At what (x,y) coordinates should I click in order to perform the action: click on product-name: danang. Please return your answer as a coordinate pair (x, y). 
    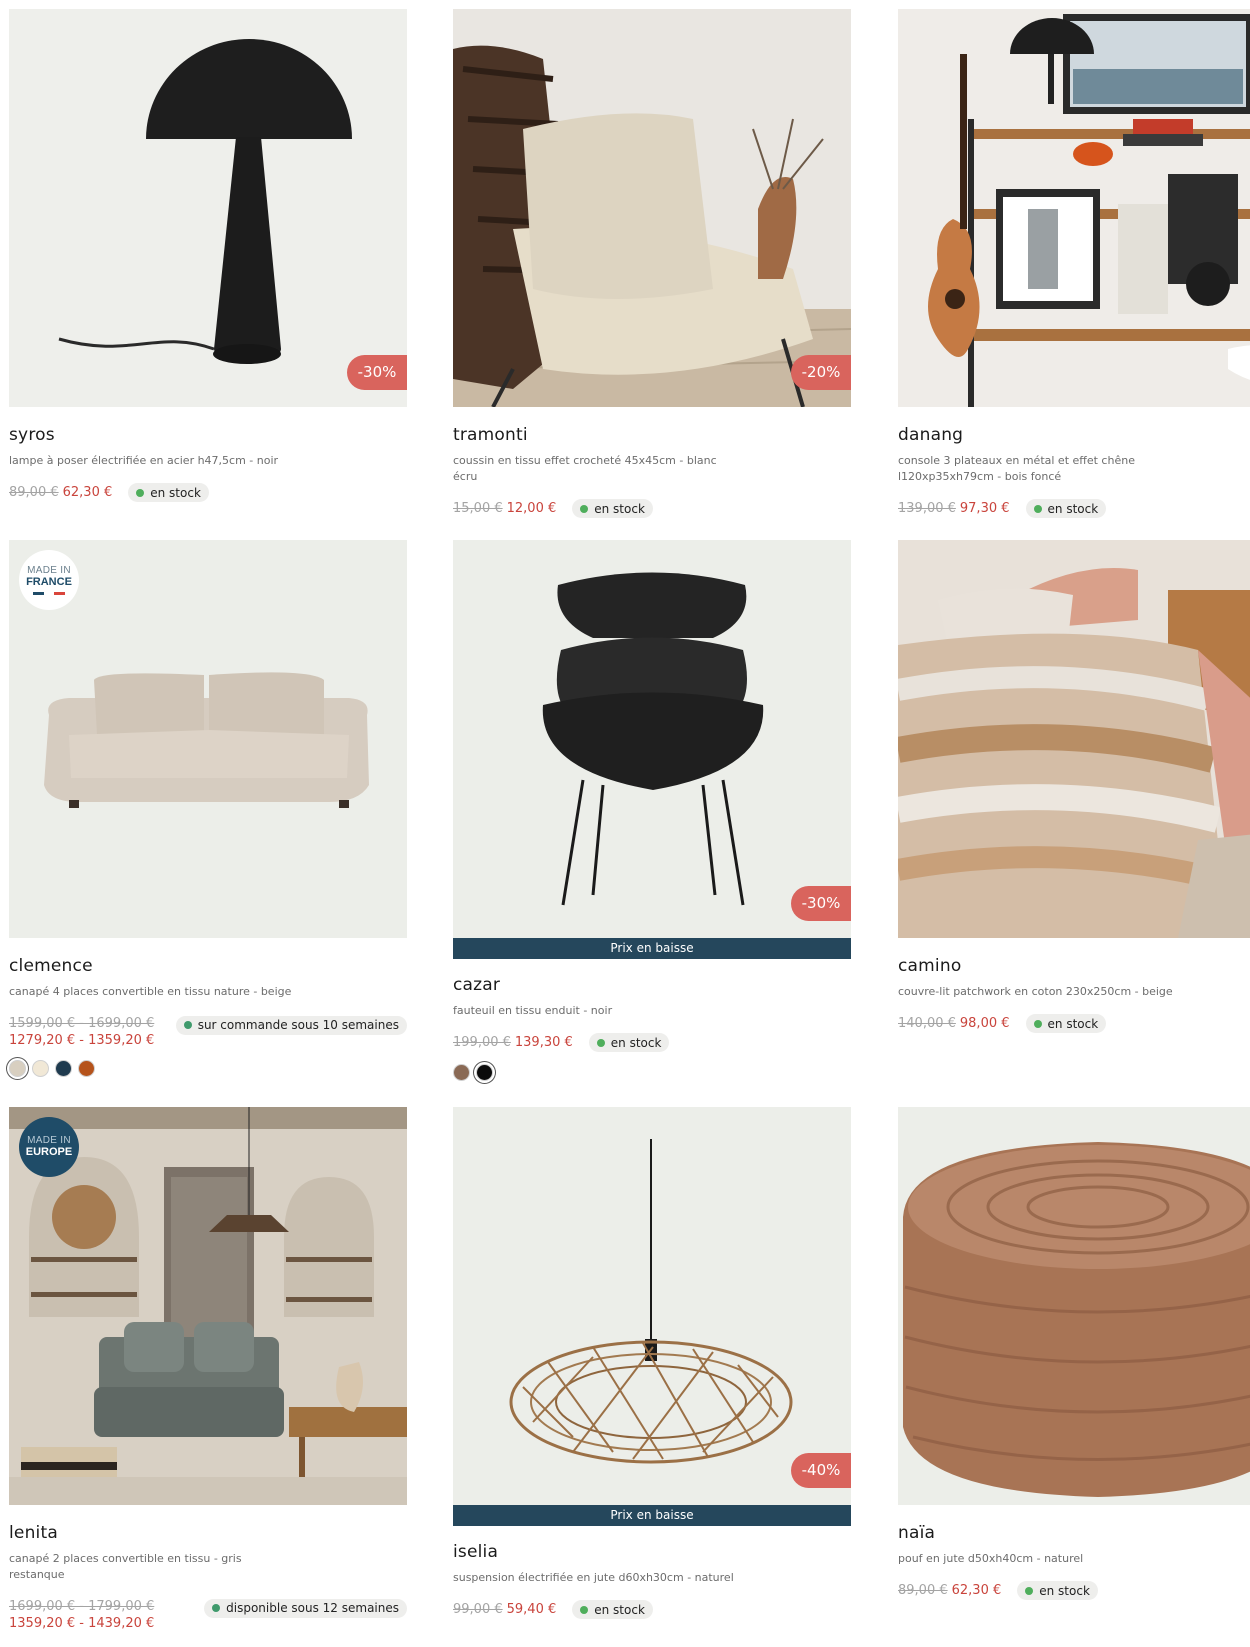
    Looking at the image, I should click on (1074, 435).